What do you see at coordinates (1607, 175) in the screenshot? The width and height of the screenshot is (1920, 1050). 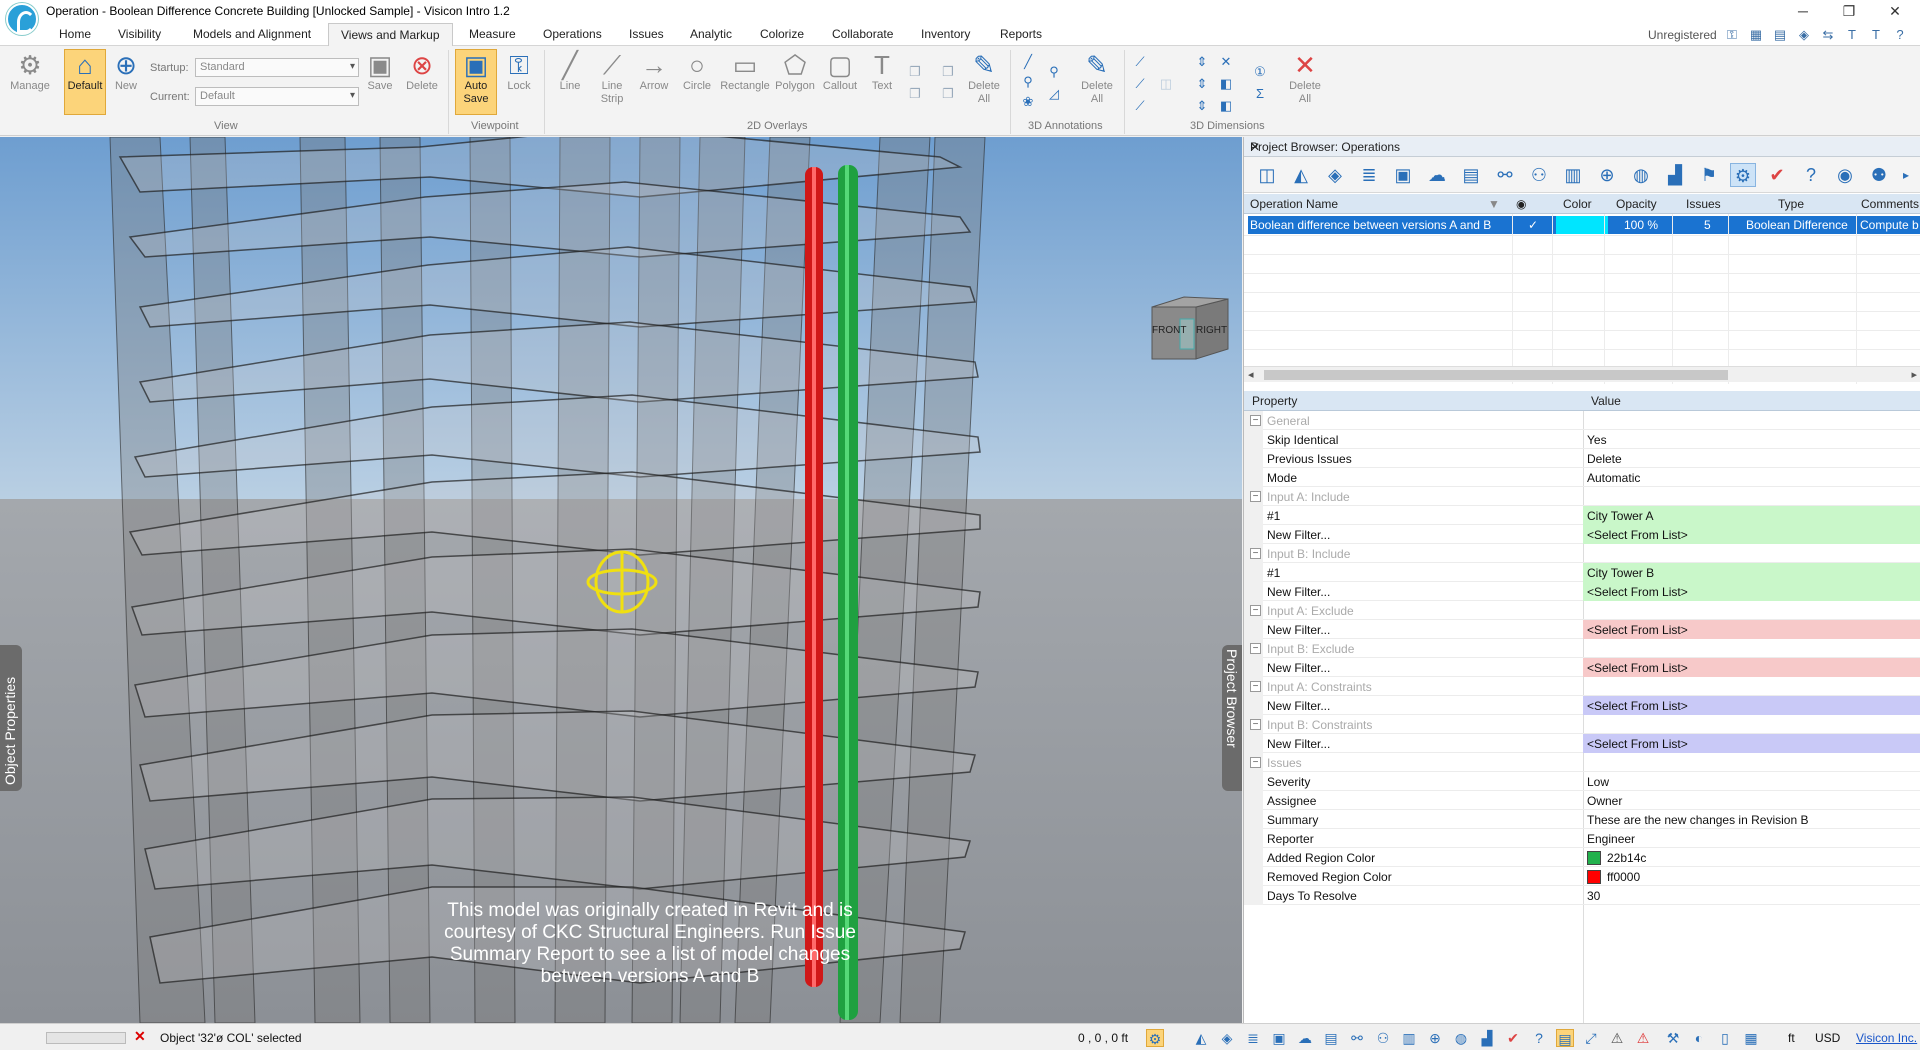 I see `target-icon: ⊕` at bounding box center [1607, 175].